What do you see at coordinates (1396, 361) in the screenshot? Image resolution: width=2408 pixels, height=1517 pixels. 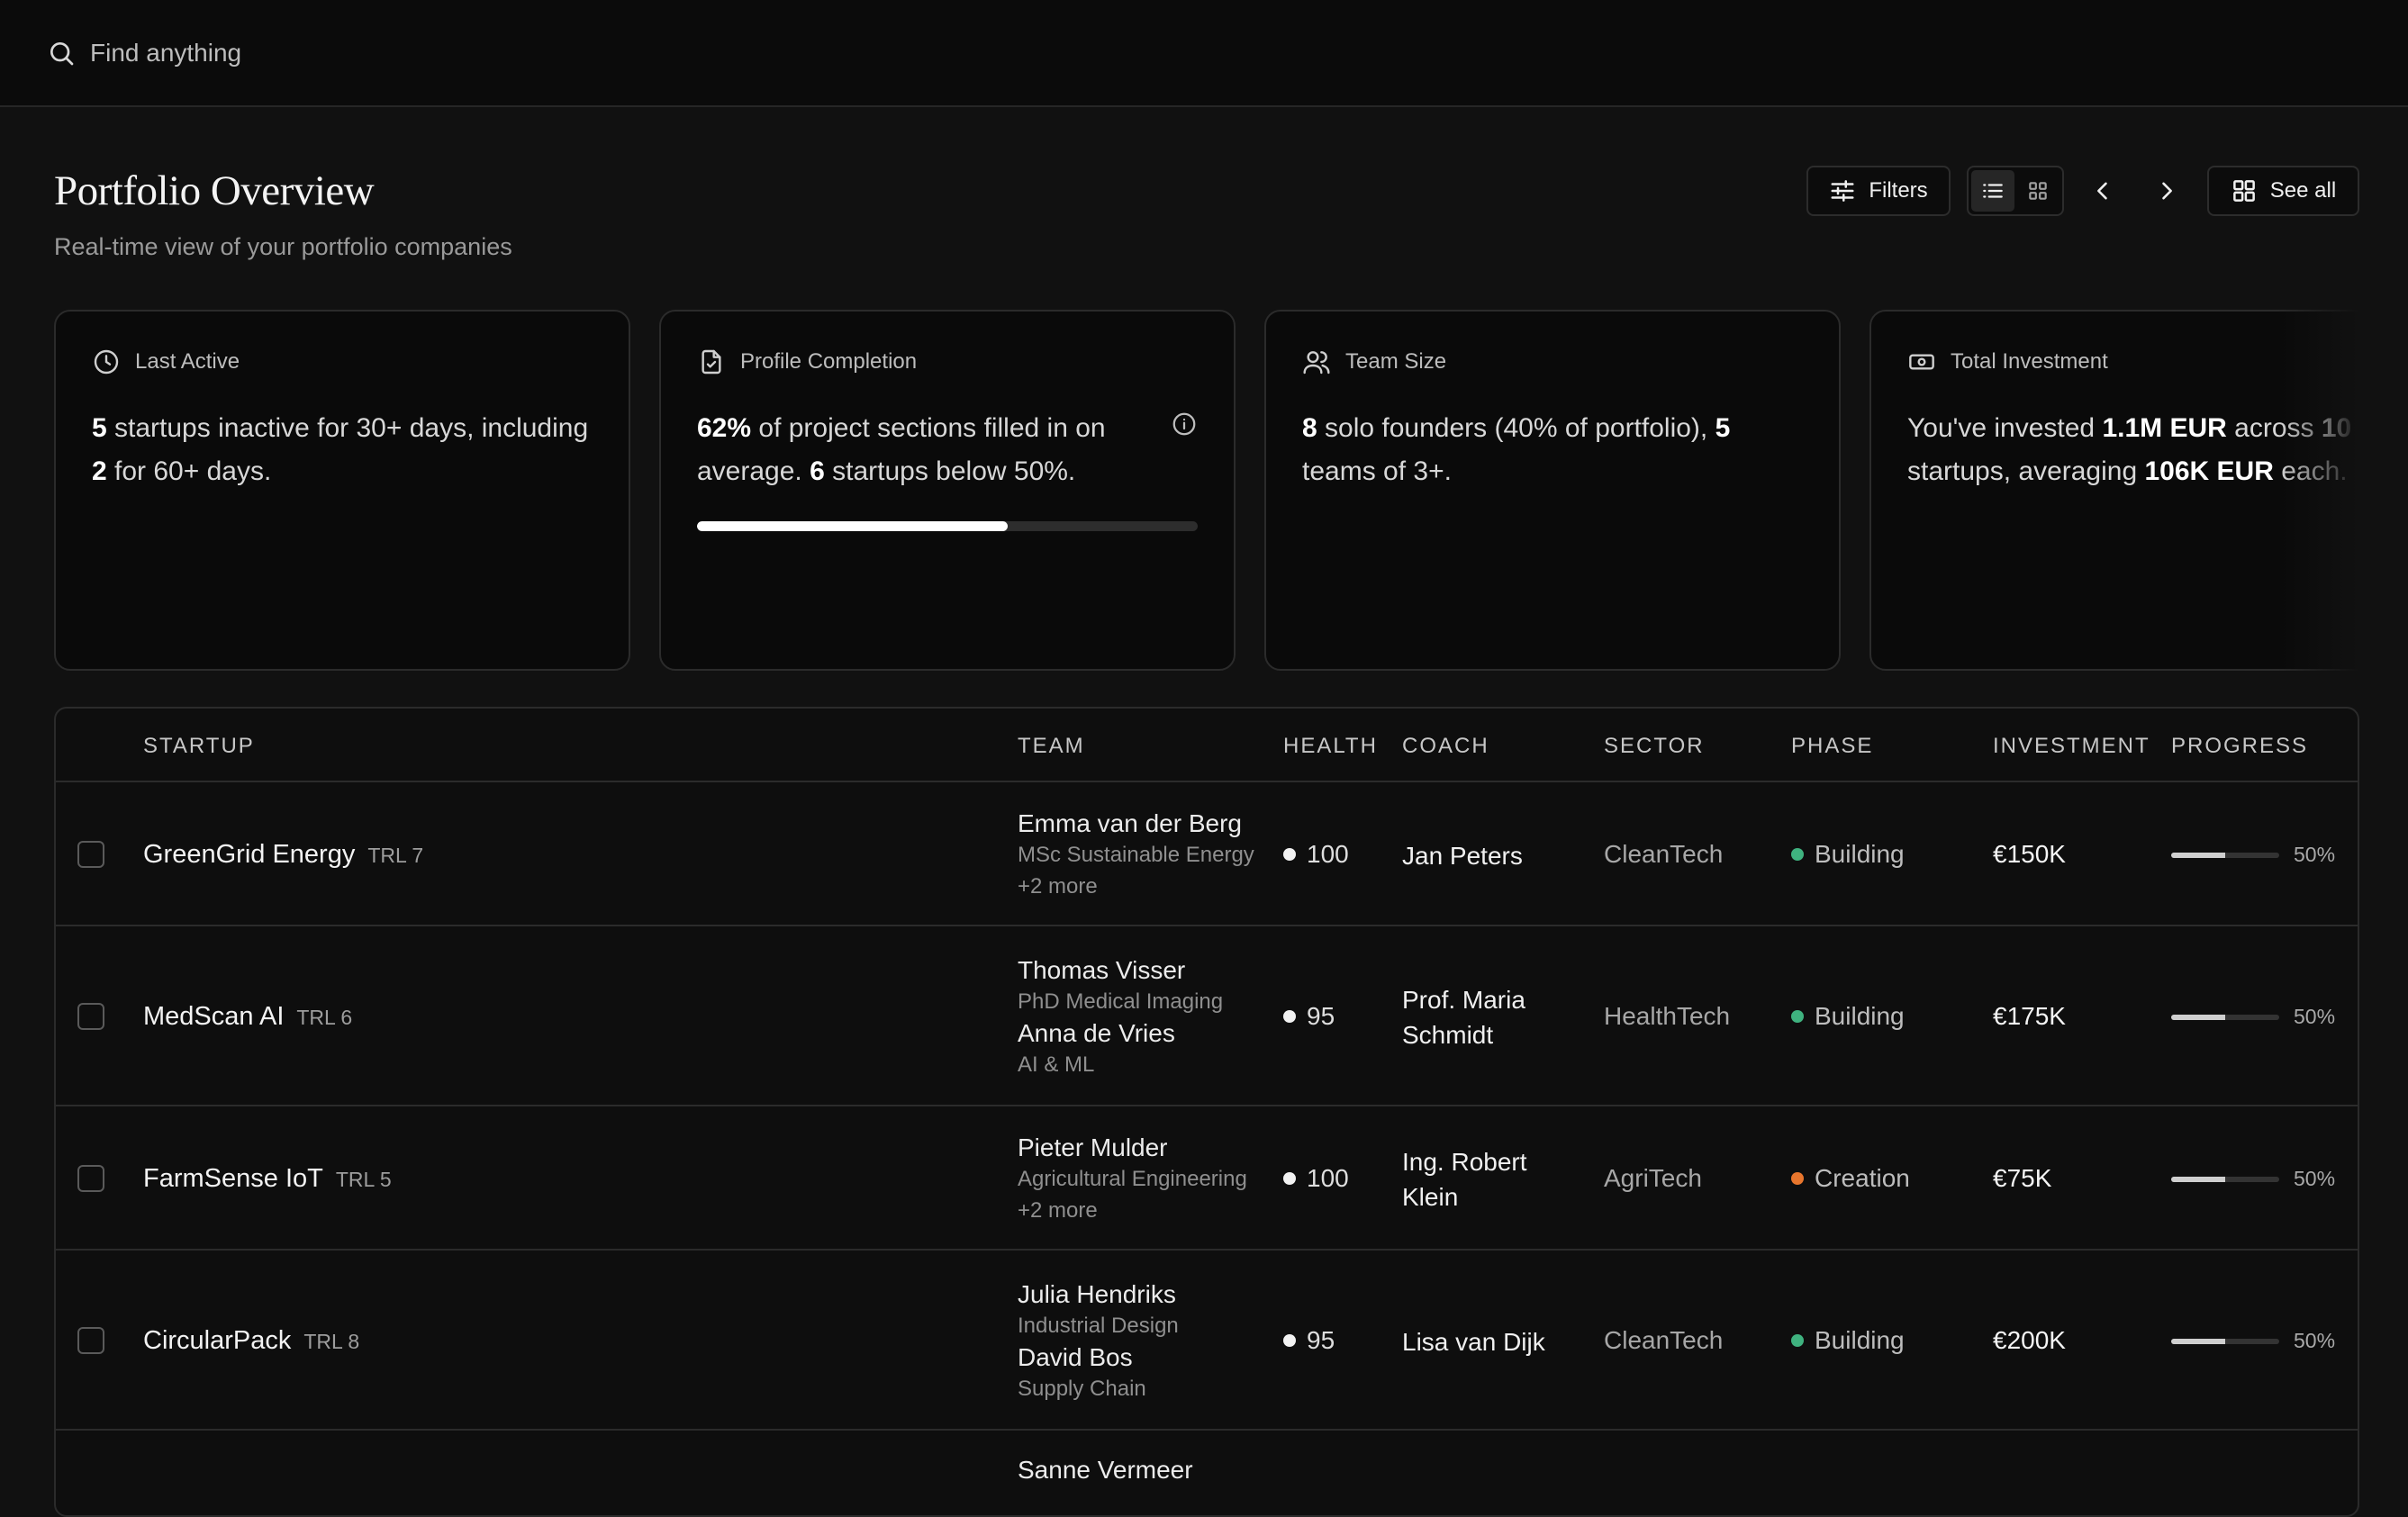 I see `card-title: Team Size` at bounding box center [1396, 361].